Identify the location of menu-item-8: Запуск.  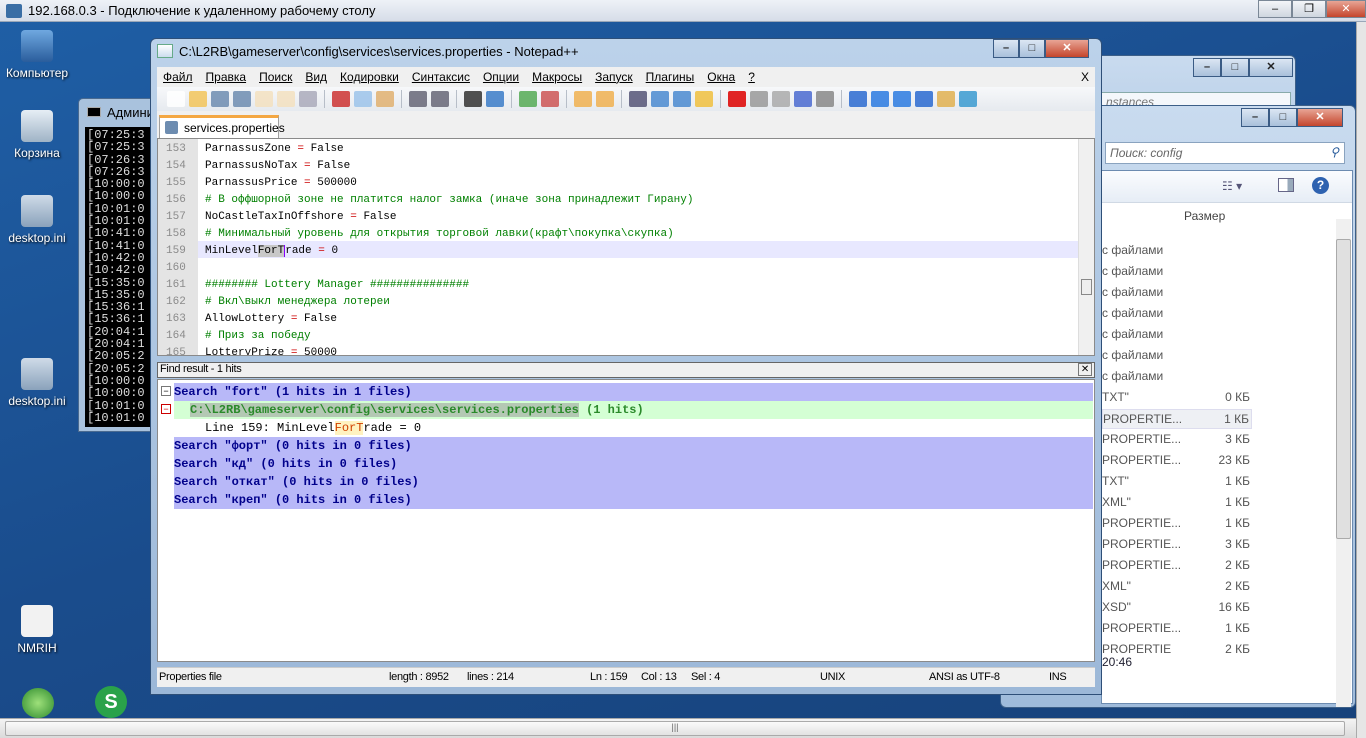
(614, 77).